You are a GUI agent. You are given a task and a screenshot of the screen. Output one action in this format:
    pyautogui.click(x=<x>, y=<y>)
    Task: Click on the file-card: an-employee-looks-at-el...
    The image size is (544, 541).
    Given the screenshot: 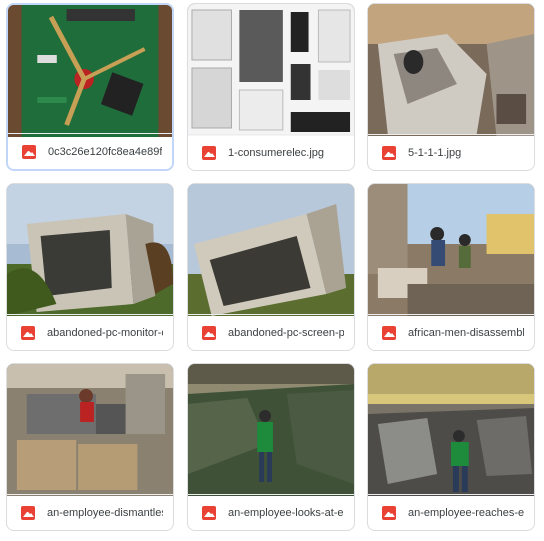 What is the action you would take?
    pyautogui.click(x=271, y=447)
    